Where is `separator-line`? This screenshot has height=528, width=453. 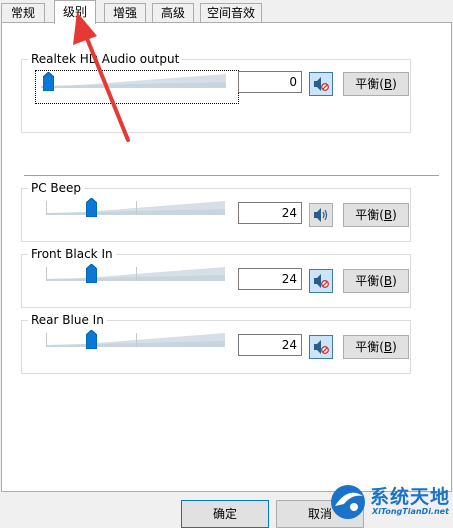
separator-line is located at coordinates (231, 175).